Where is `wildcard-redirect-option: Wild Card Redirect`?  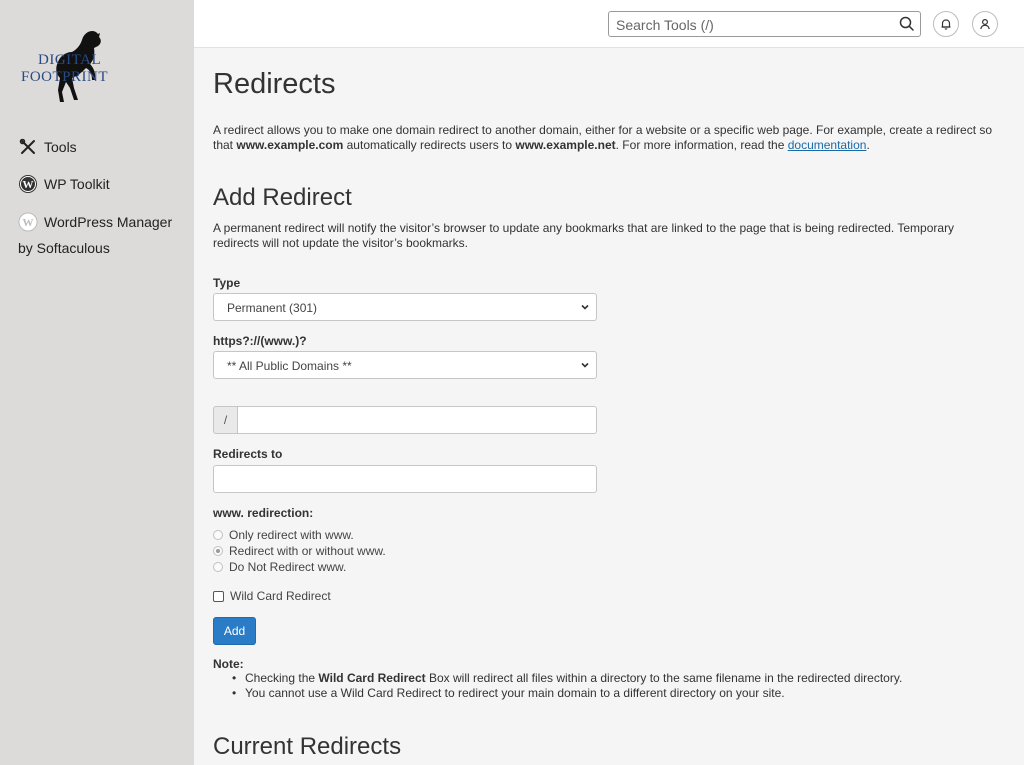 wildcard-redirect-option: Wild Card Redirect is located at coordinates (272, 596).